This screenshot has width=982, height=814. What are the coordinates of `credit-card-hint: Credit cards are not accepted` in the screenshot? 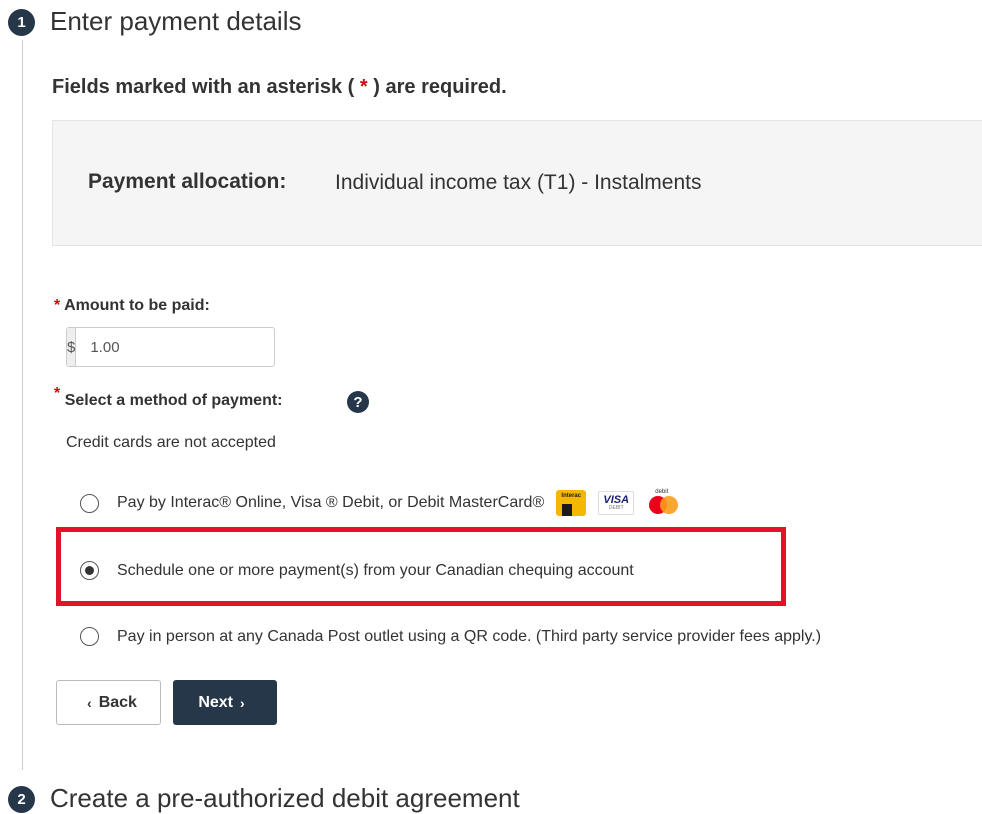 It's located at (171, 442).